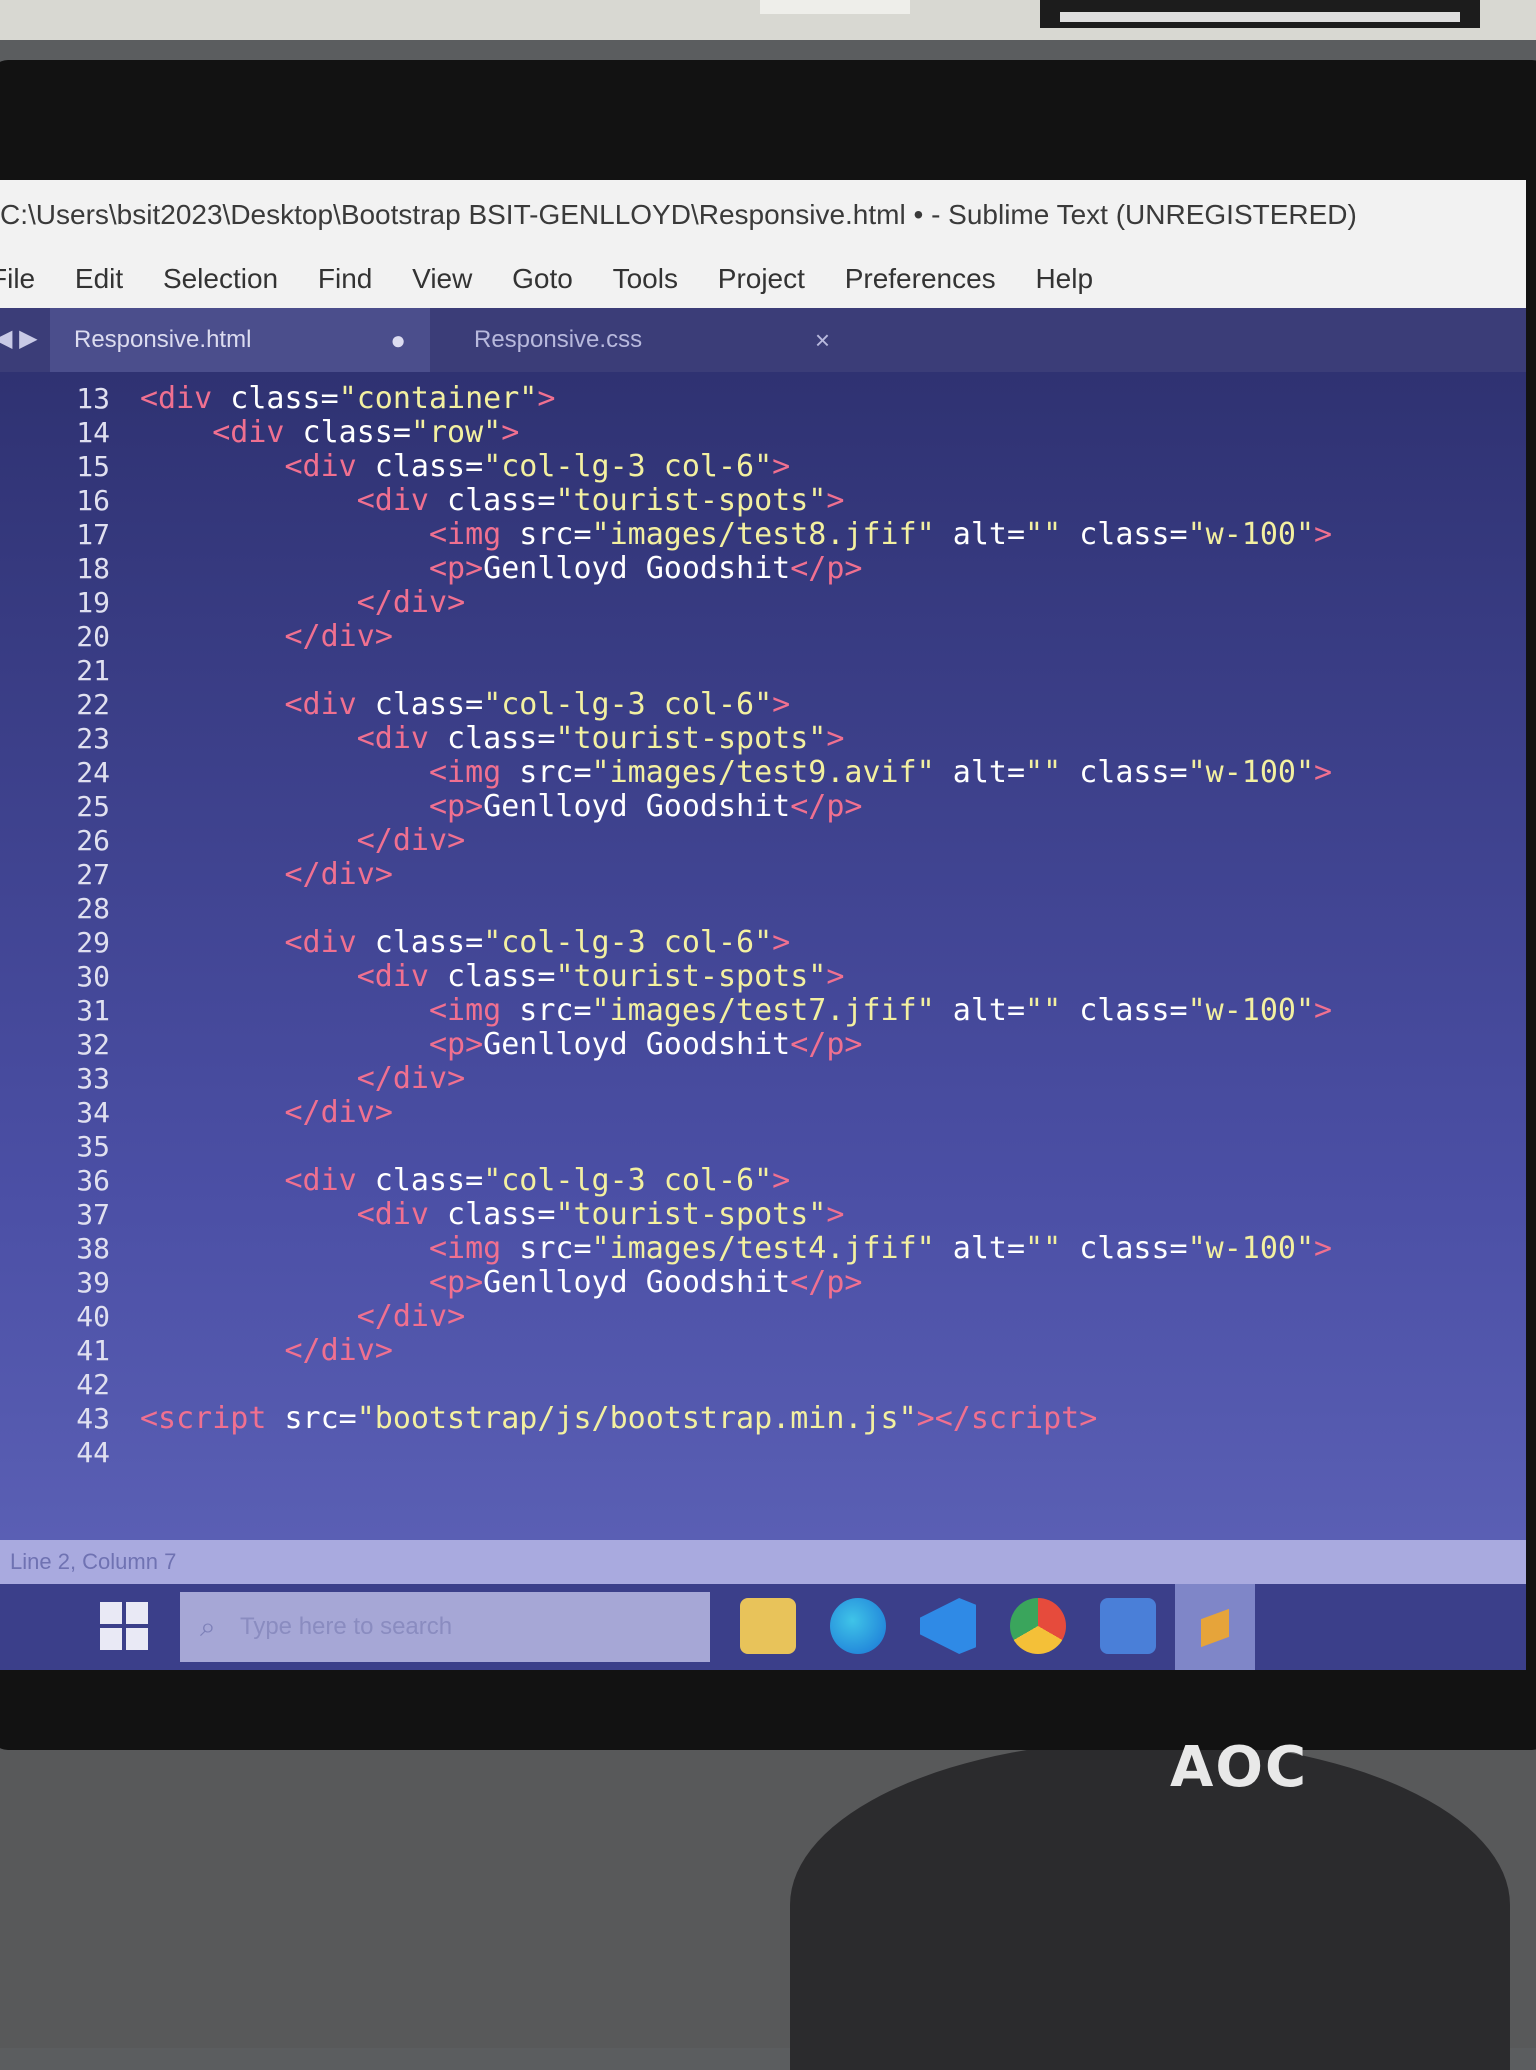  I want to click on vscode-icon, so click(948, 1626).